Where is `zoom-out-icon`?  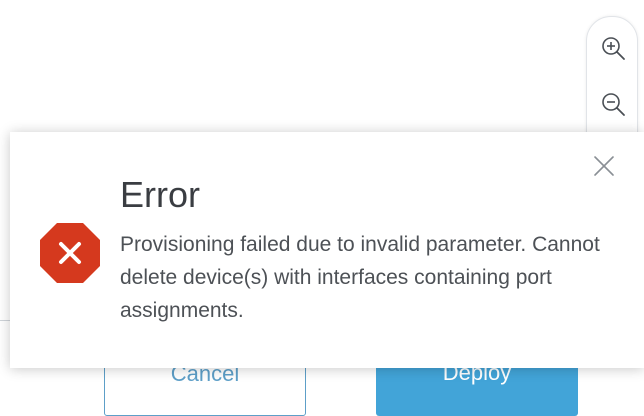 zoom-out-icon is located at coordinates (613, 104).